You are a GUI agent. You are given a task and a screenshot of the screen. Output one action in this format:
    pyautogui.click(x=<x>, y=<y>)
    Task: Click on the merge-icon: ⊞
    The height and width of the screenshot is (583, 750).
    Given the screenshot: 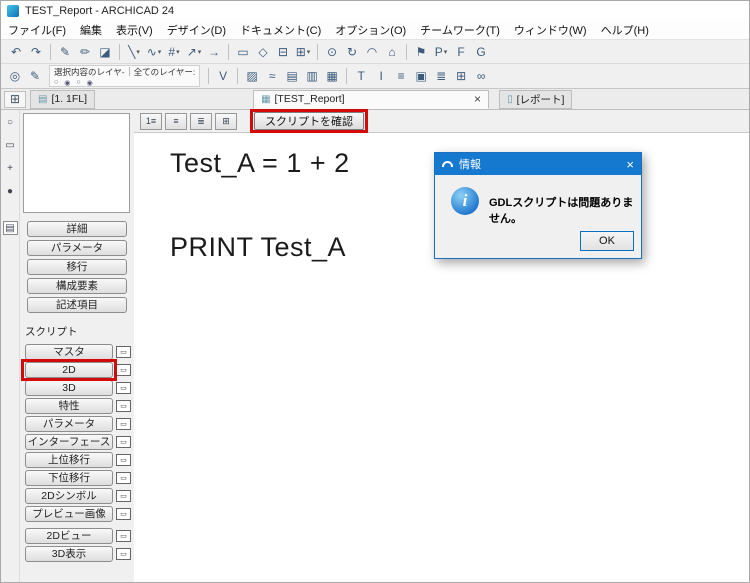 What is the action you would take?
    pyautogui.click(x=300, y=51)
    